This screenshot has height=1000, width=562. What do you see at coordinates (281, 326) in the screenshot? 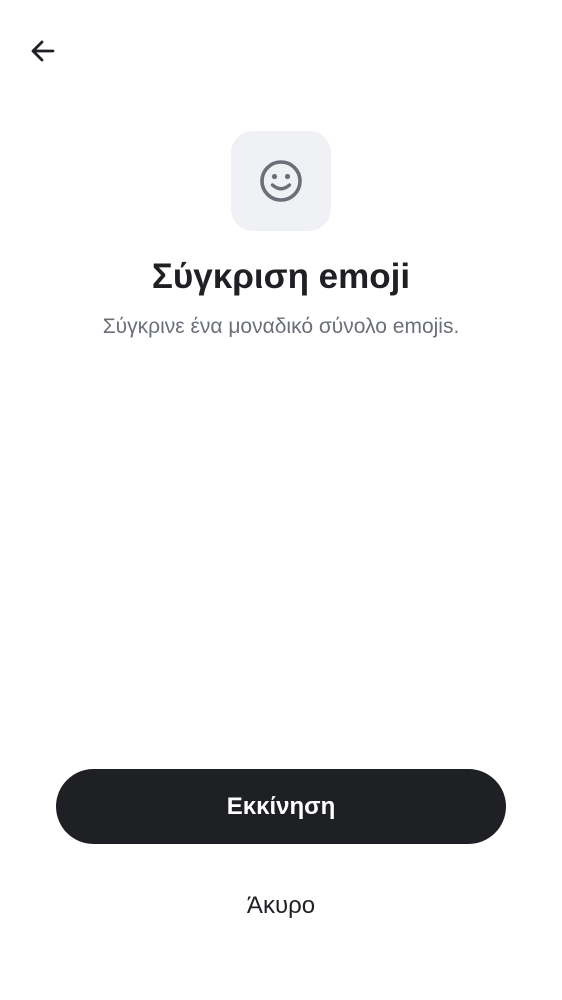
I see `page-subtitle: Σύγκρινε ένα μοναδικό σύνολο emojis.` at bounding box center [281, 326].